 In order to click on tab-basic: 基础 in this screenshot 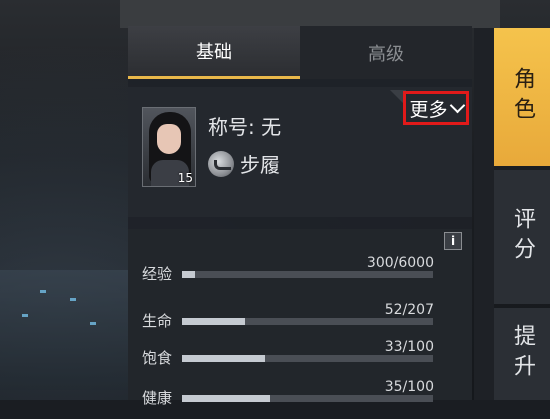, I will do `click(214, 52)`.